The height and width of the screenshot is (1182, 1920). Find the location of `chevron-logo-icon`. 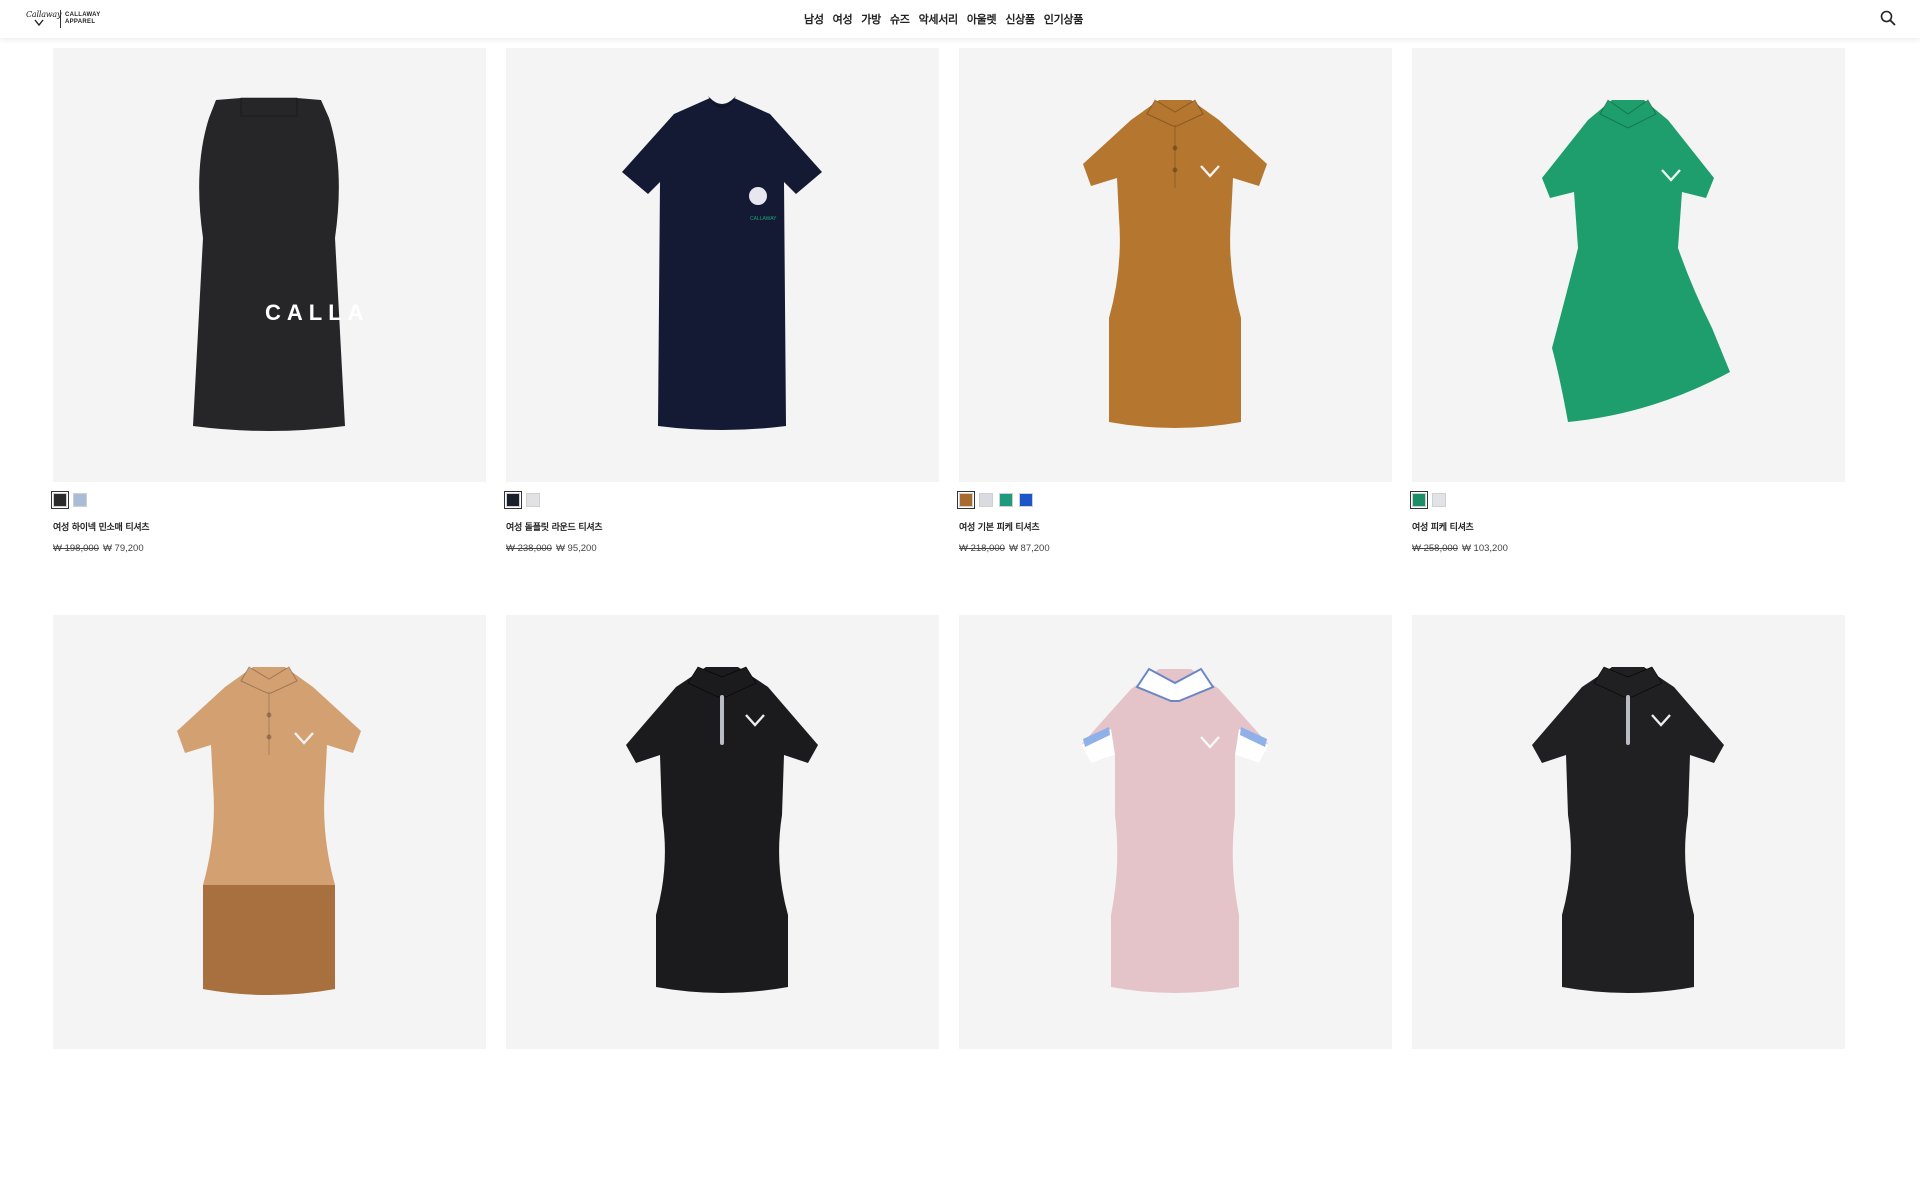

chevron-logo-icon is located at coordinates (39, 22).